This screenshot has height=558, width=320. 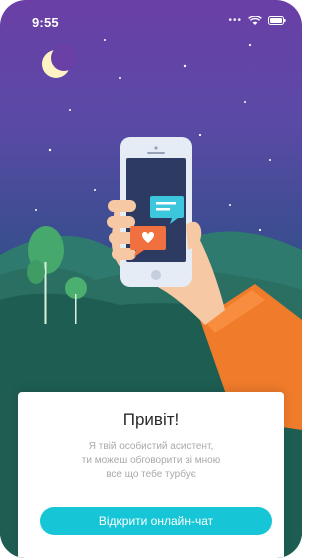 What do you see at coordinates (151, 446) in the screenshot?
I see `subtitle-line: Я твій особистий асистент,` at bounding box center [151, 446].